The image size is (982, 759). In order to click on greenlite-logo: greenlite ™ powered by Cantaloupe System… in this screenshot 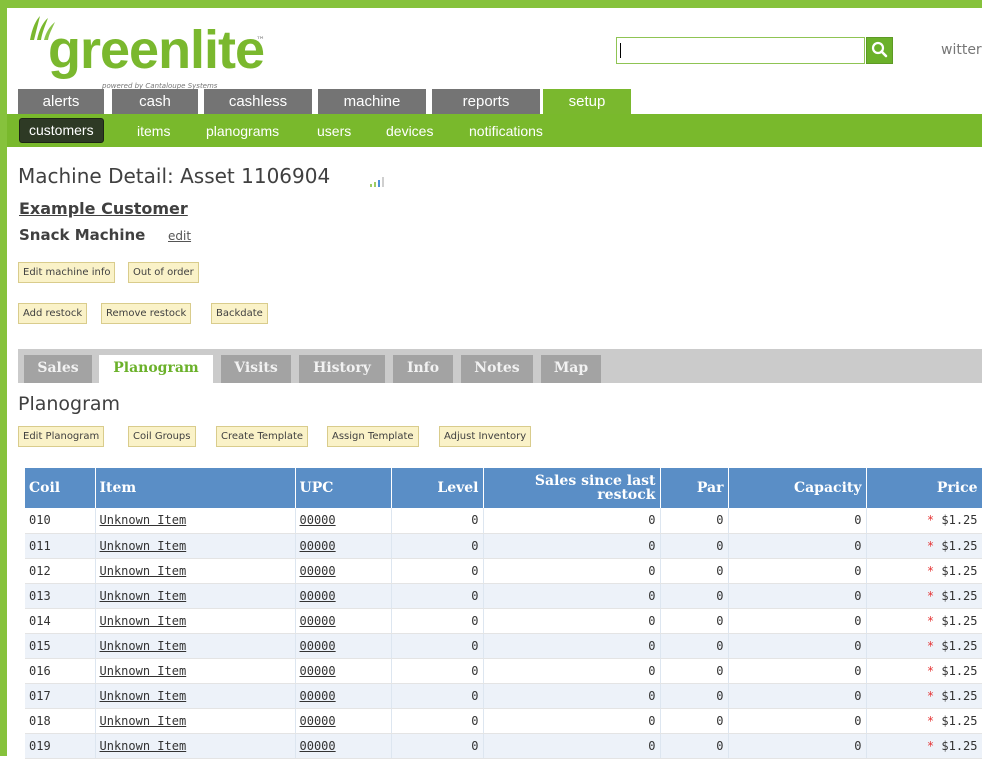, I will do `click(158, 52)`.